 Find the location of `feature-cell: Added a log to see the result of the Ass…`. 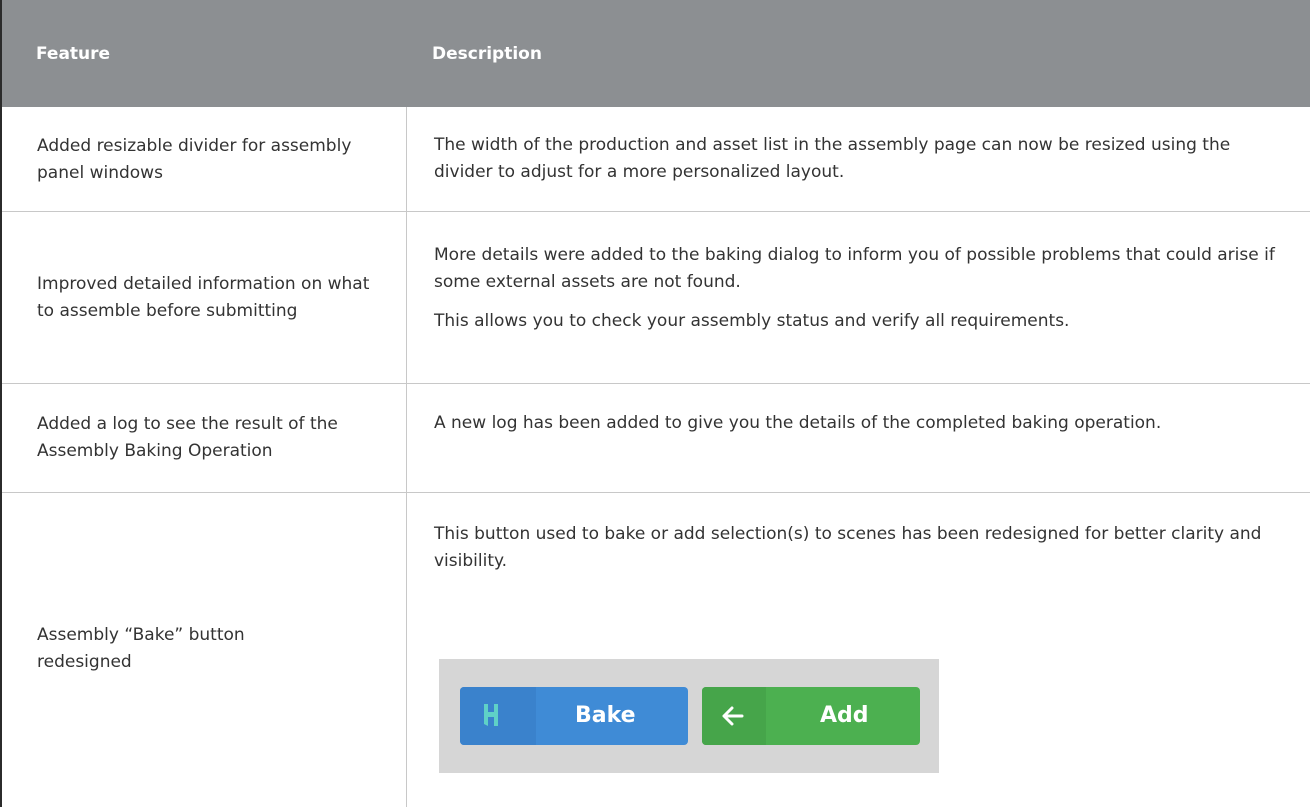

feature-cell: Added a log to see the result of the Ass… is located at coordinates (187, 437).